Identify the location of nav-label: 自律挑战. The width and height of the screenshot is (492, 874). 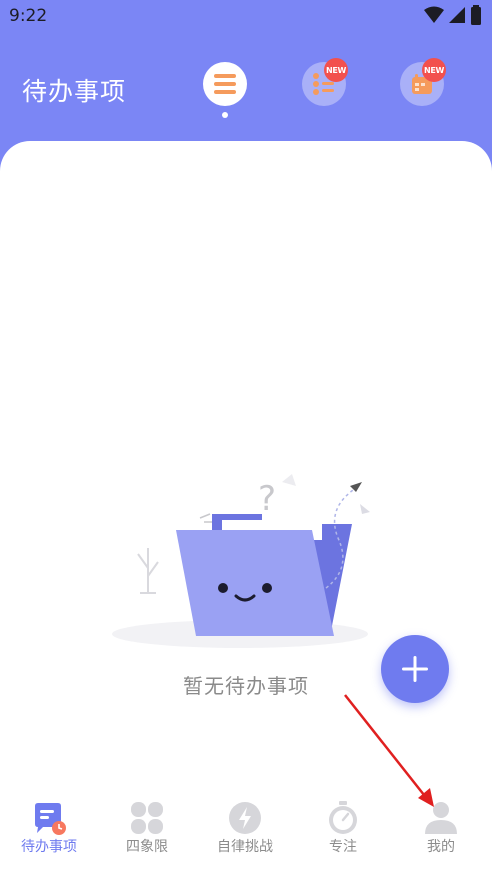
(245, 847).